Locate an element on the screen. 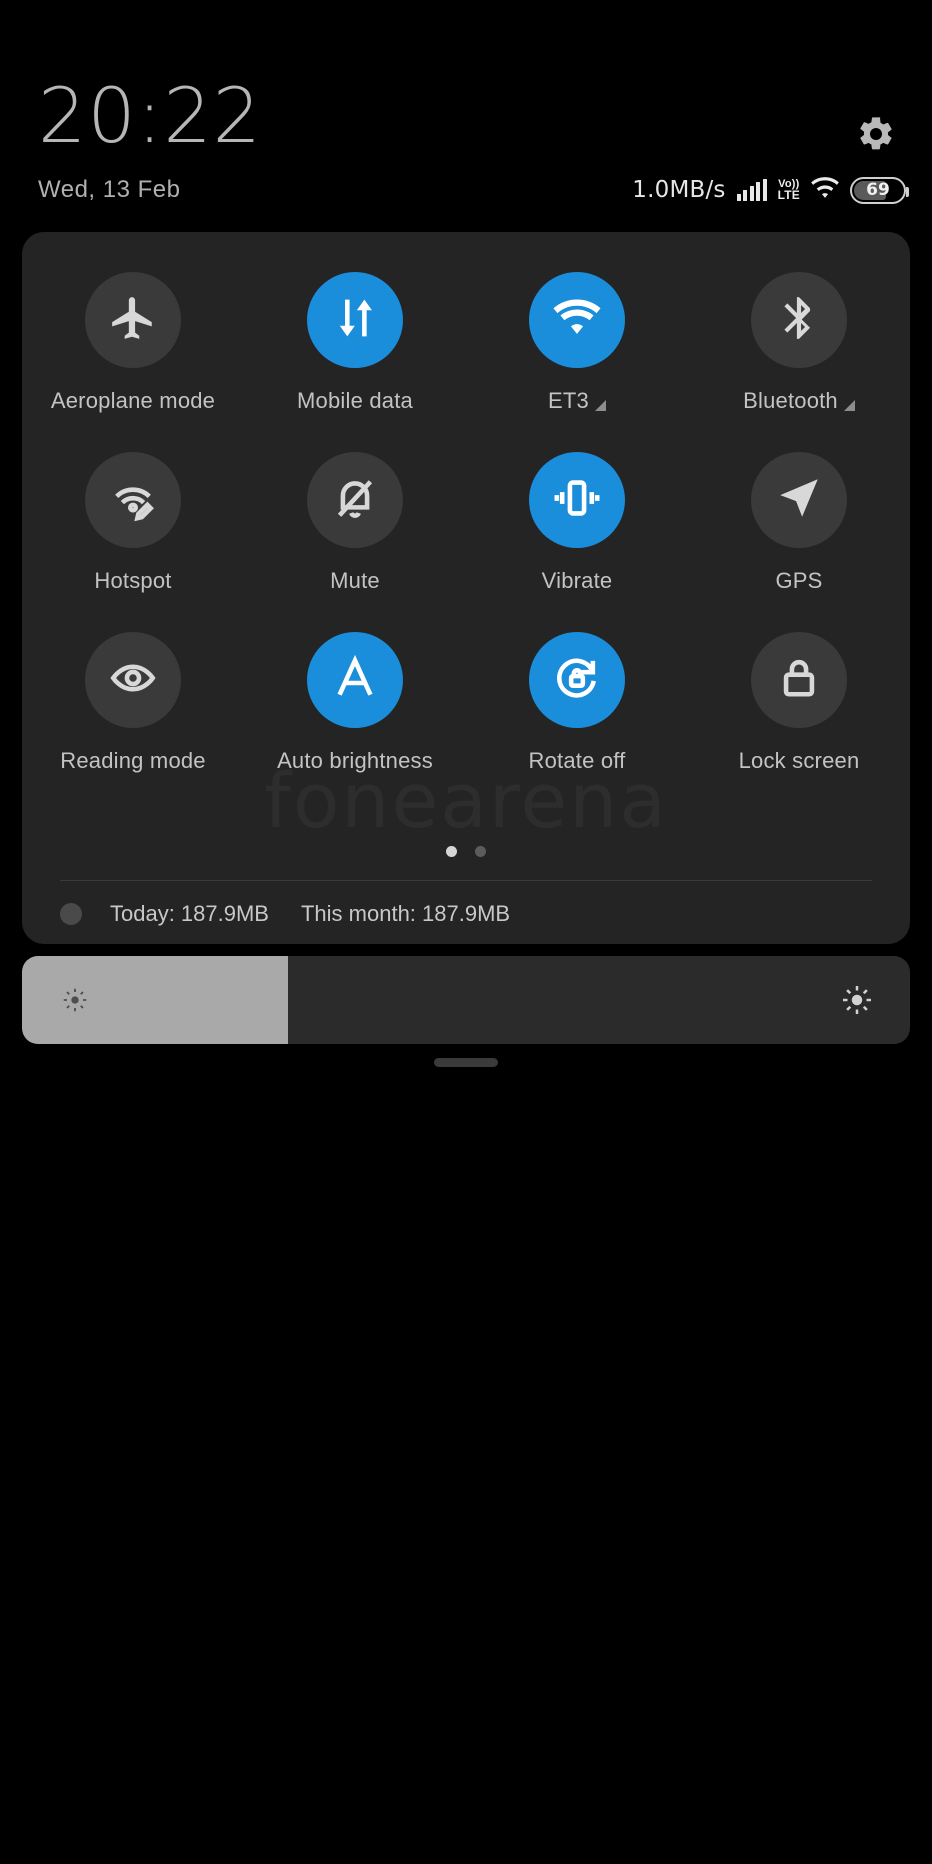 This screenshot has height=1864, width=932. tile-label: Aeroplane mode is located at coordinates (133, 400).